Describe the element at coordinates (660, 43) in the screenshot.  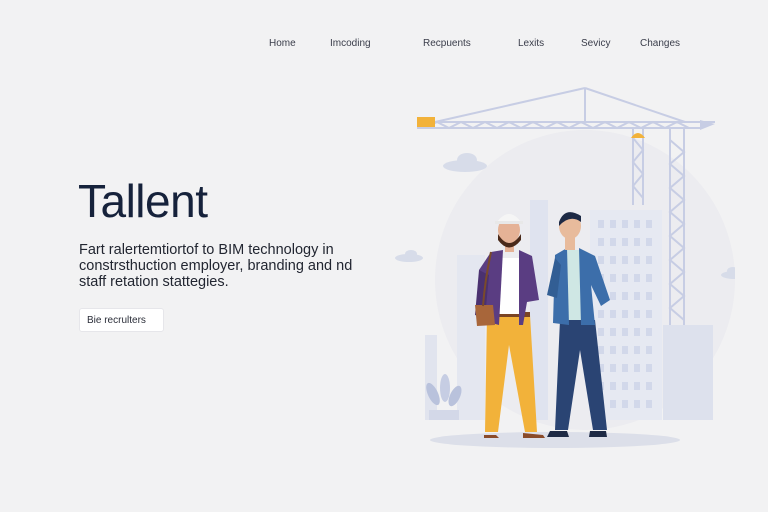
I see `nav-link-changes: Changes` at that location.